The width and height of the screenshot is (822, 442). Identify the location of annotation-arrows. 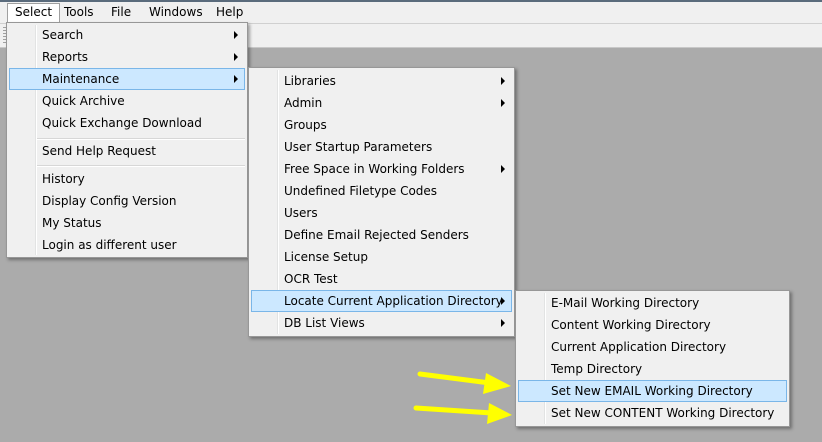
(462, 397).